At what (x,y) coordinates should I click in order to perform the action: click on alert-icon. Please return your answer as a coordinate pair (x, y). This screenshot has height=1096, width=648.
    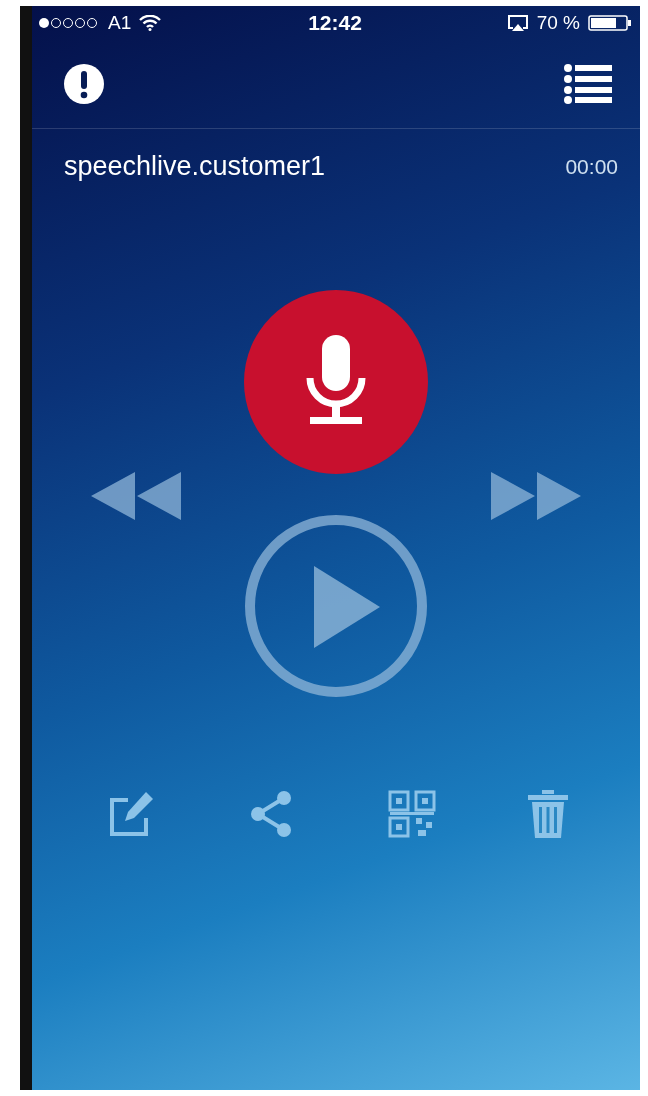
    Looking at the image, I should click on (84, 84).